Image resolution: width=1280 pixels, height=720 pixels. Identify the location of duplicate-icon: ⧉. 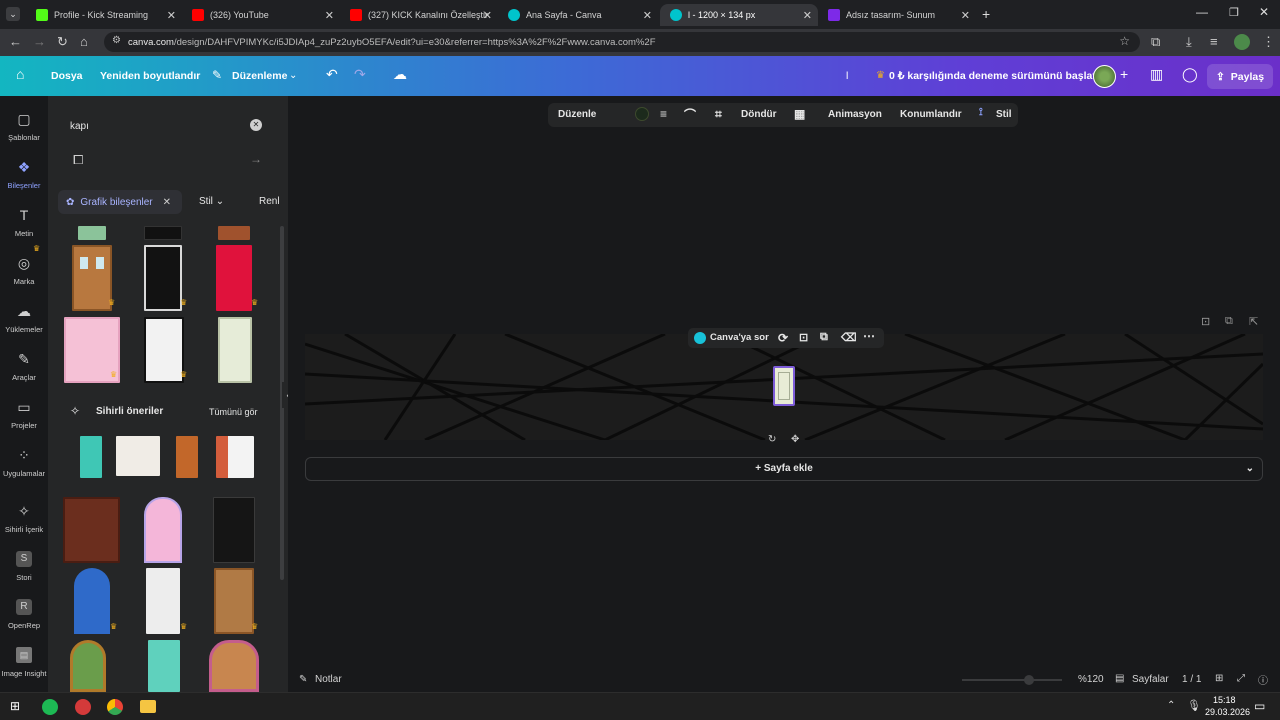
(824, 337).